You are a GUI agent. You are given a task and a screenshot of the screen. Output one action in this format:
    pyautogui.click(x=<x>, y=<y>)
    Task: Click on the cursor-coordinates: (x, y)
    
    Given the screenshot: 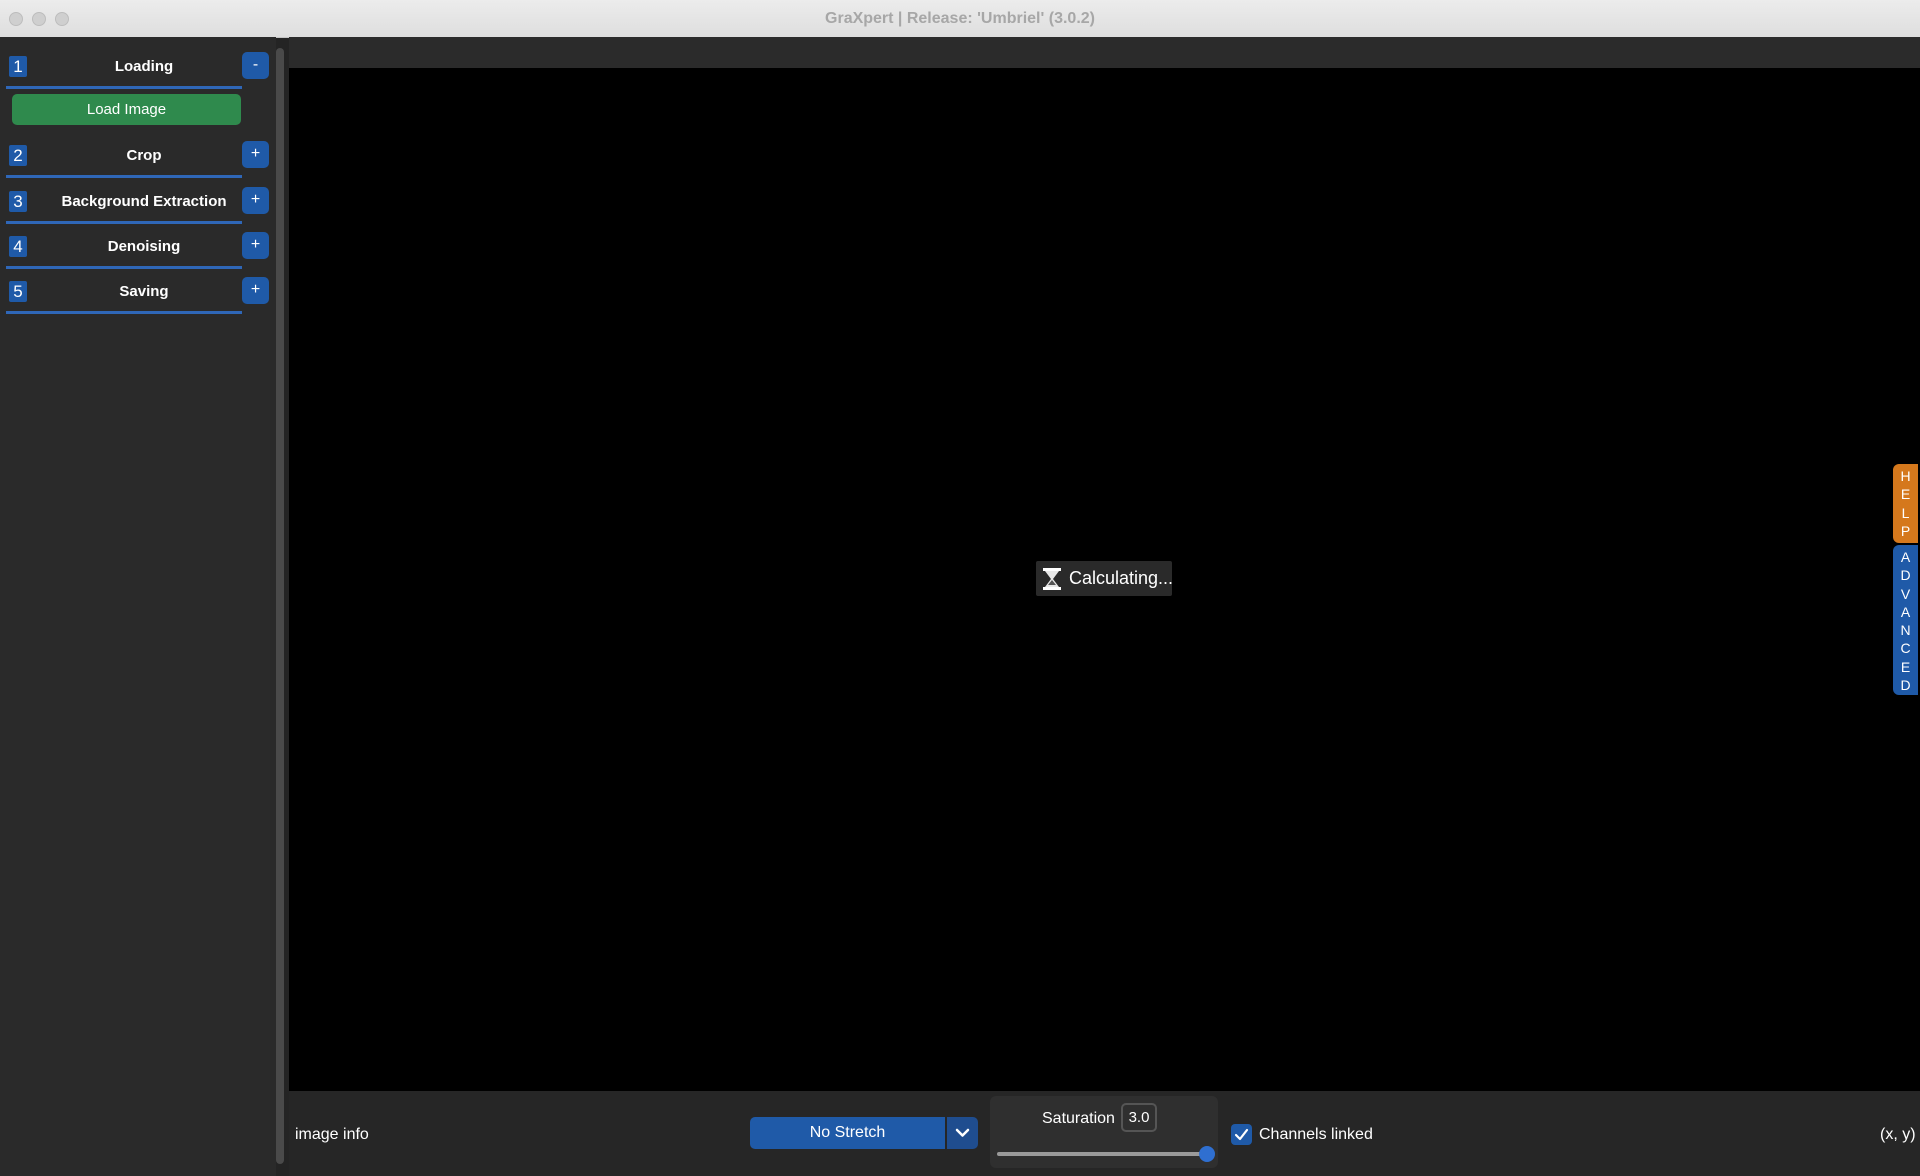 What is the action you would take?
    pyautogui.click(x=1898, y=1134)
    